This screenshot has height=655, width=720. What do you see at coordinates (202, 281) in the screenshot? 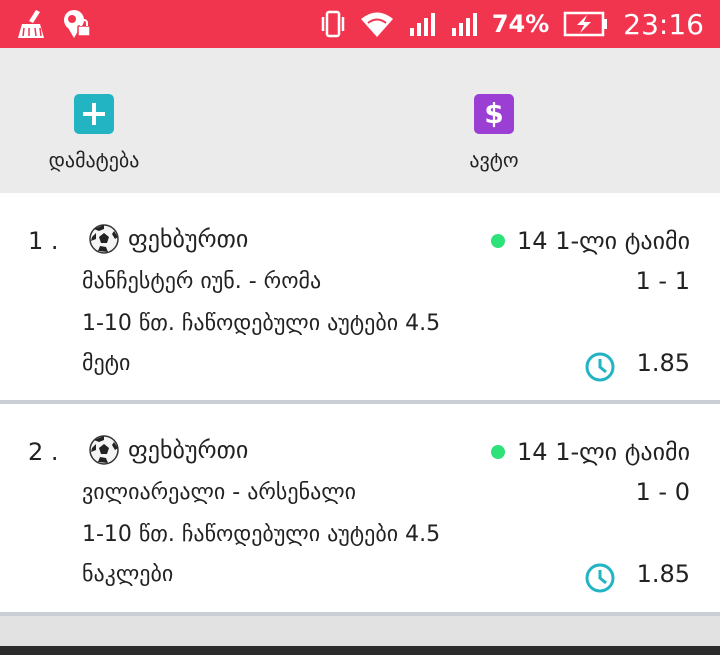
I see `match-teams: მანჩესტერ იუნ. - რომა` at bounding box center [202, 281].